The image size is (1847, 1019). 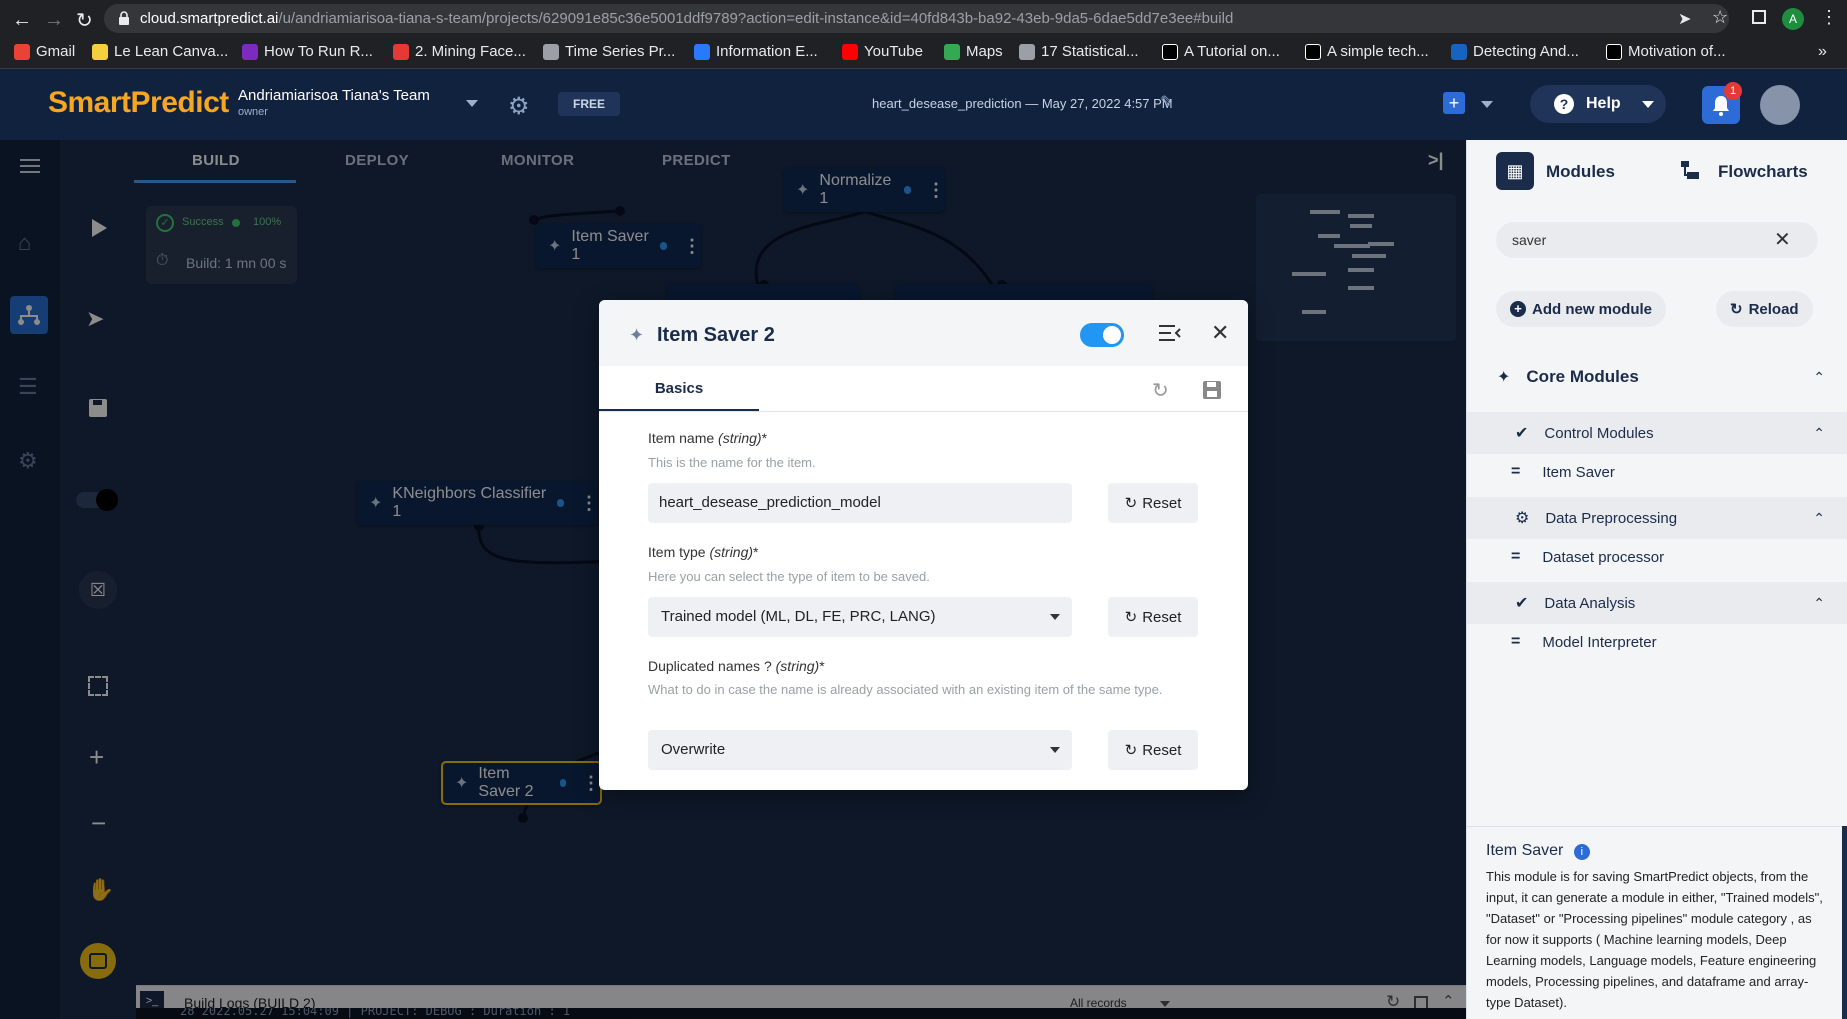 What do you see at coordinates (1657, 518) in the screenshot?
I see `group-data-preprocessing: ⚙ Data Preprocessing ⌃` at bounding box center [1657, 518].